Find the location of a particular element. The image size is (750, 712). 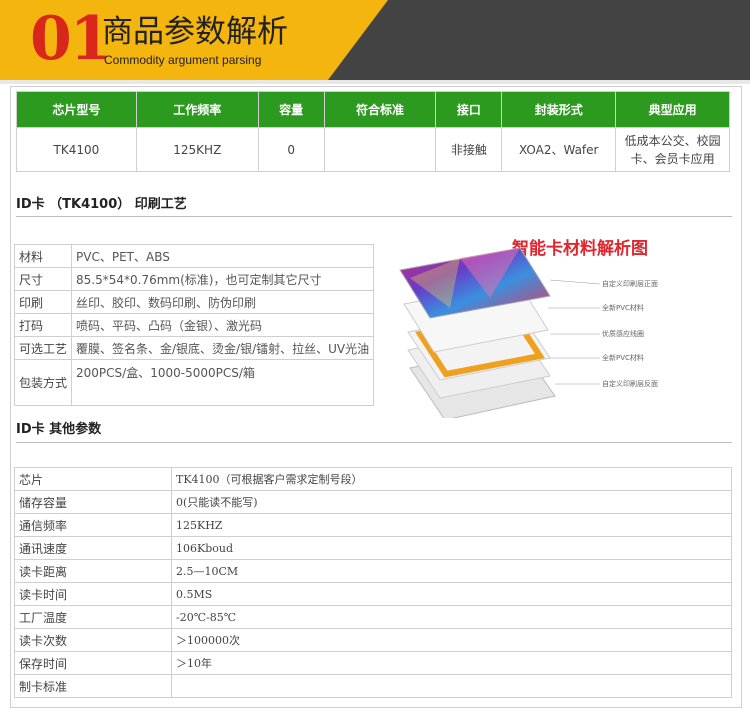

table-row: 制卡标准 is located at coordinates (373, 686).